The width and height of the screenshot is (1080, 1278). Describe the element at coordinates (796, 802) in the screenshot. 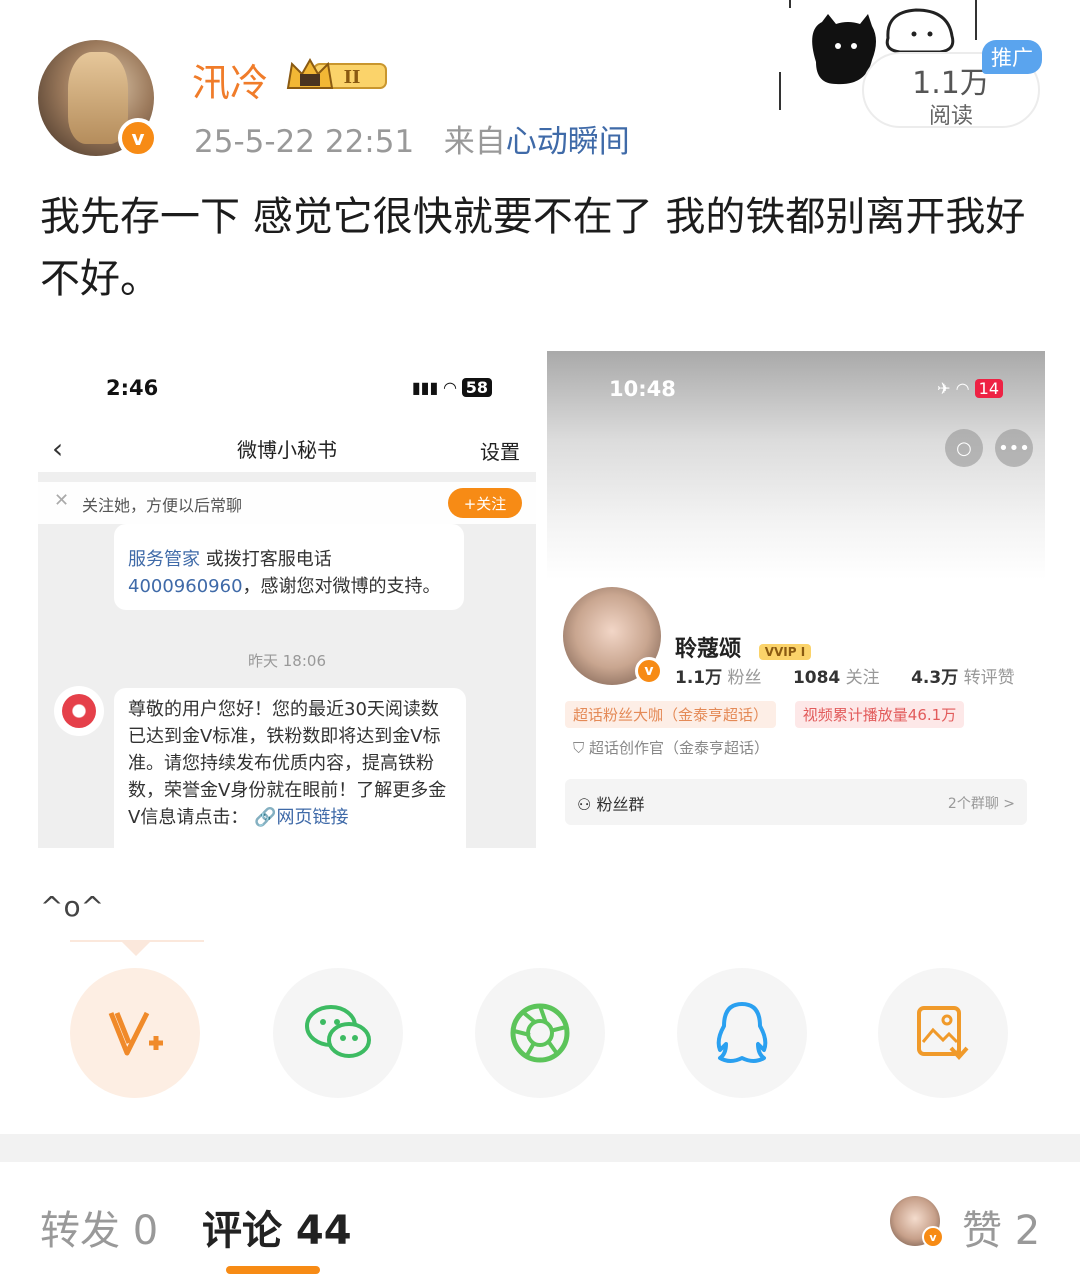

I see `fan-group-row: ⚇ 粉丝群 2个群聊 >` at that location.